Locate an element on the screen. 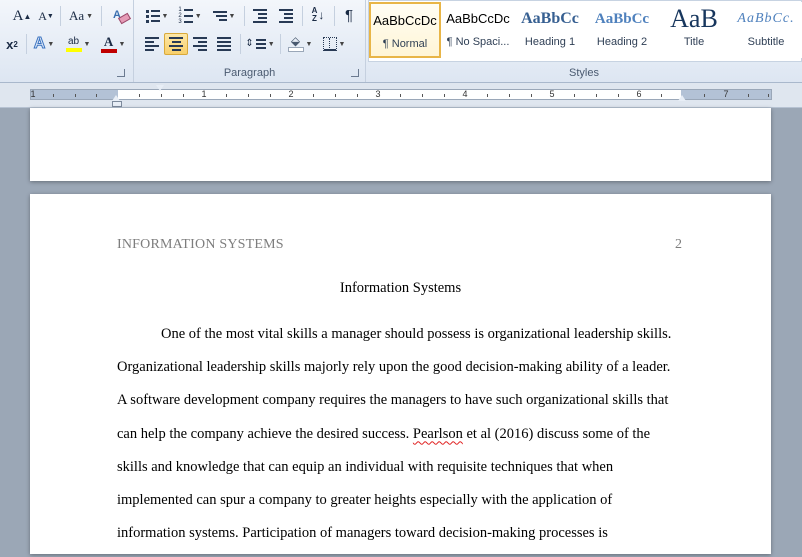 The width and height of the screenshot is (802, 557). decrease-indent-icon is located at coordinates (260, 16).